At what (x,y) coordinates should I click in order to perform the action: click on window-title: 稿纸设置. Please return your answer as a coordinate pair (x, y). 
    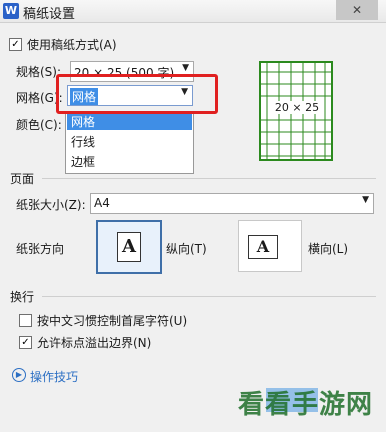
    Looking at the image, I should click on (49, 14).